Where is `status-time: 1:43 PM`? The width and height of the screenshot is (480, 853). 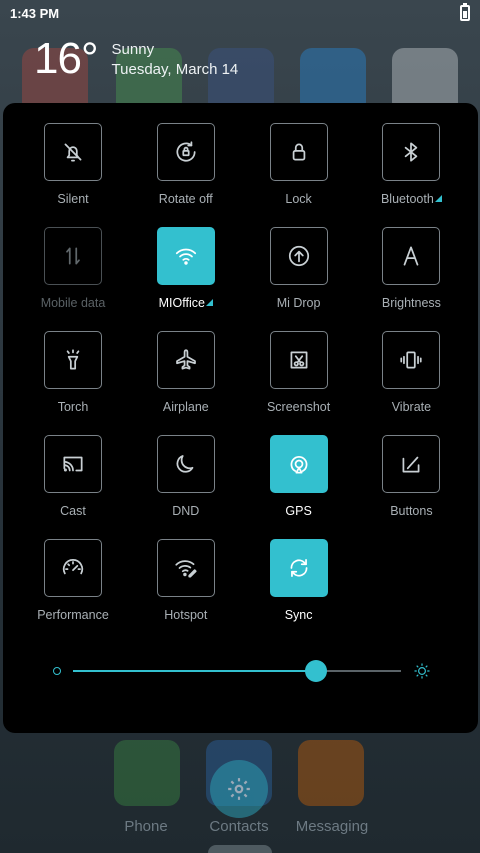
status-time: 1:43 PM is located at coordinates (35, 13).